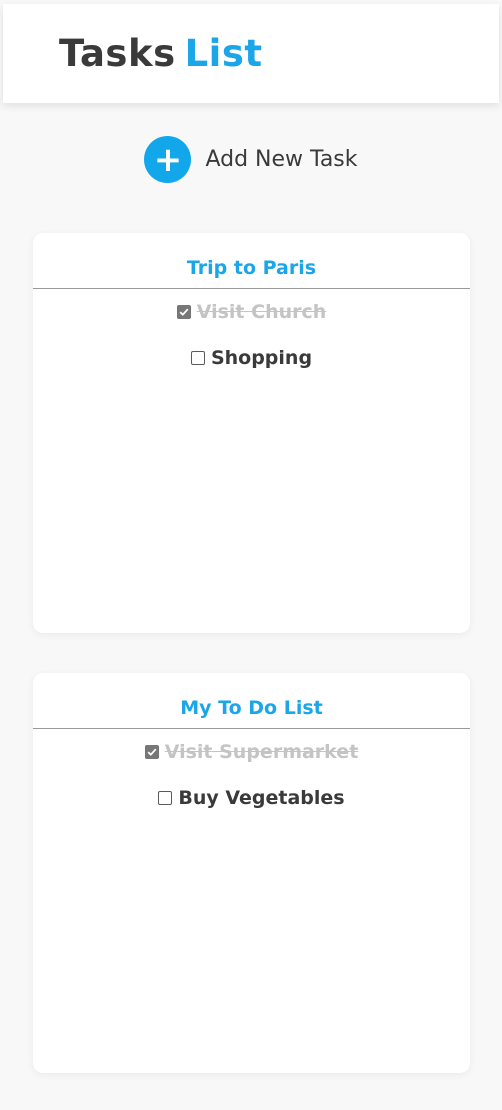  I want to click on app-header: Tasks List, so click(251, 53).